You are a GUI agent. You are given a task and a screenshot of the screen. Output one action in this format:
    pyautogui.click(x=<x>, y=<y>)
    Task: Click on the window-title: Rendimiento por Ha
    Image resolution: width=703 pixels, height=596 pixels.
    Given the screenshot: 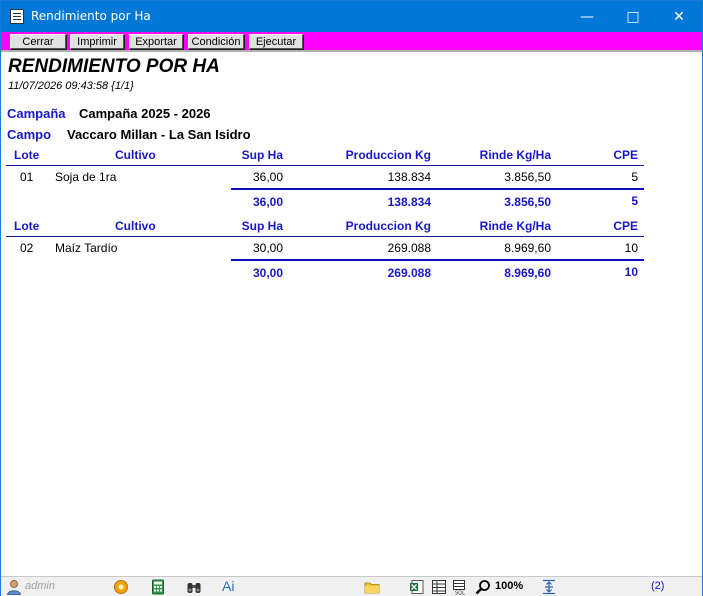 What is the action you would take?
    pyautogui.click(x=91, y=16)
    